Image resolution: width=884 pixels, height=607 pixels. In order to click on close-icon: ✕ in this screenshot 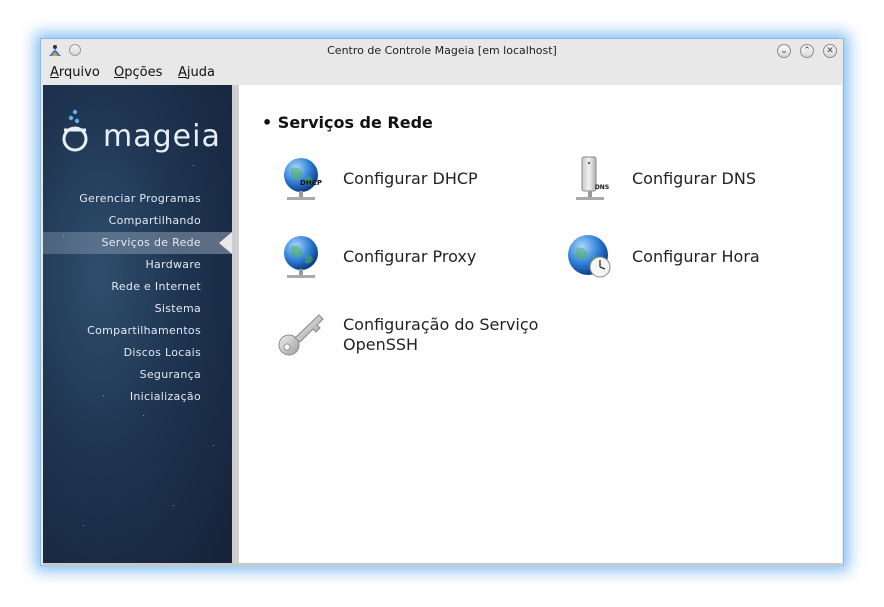, I will do `click(830, 51)`.